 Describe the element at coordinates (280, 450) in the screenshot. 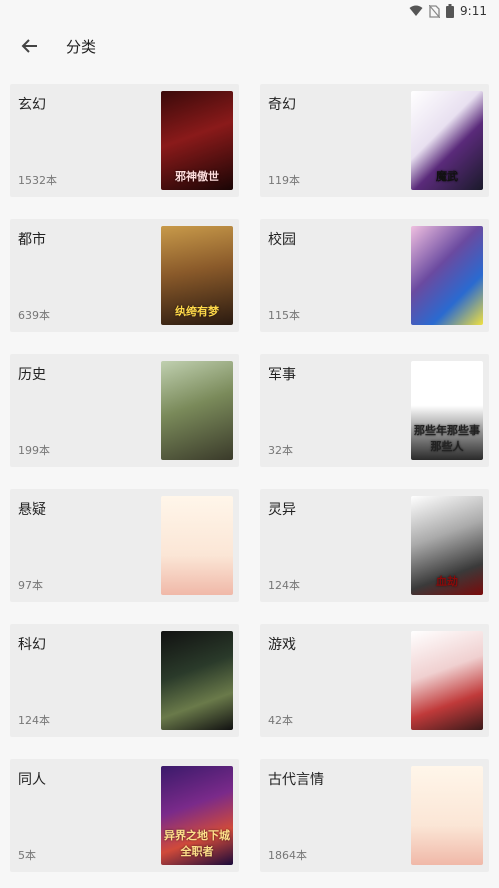

I see `category-count: 32本` at that location.